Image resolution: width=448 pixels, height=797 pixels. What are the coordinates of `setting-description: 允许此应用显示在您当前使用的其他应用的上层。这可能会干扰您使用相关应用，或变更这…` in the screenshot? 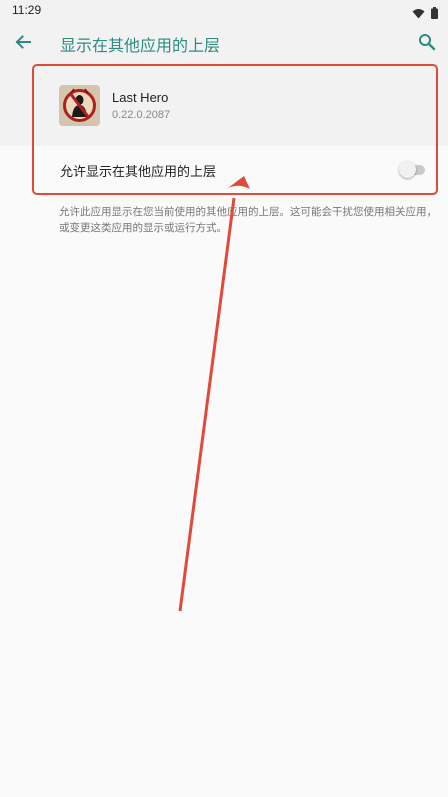 It's located at (248, 220).